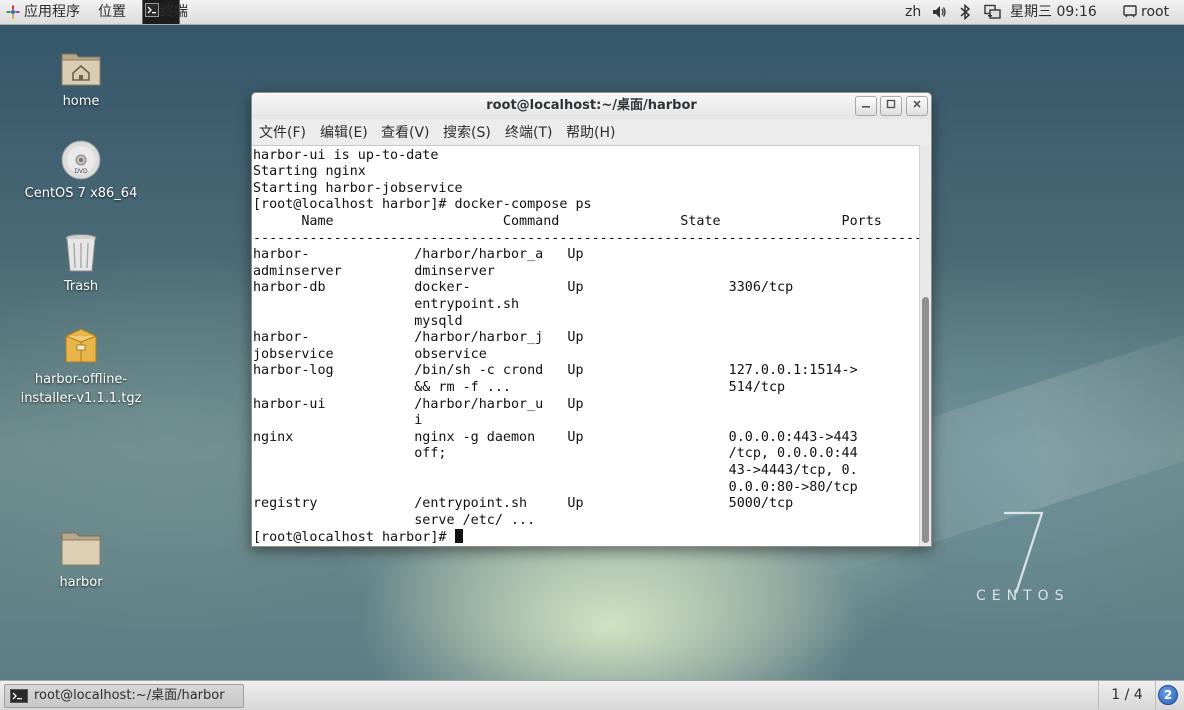 The width and height of the screenshot is (1184, 710). I want to click on terminal-line: harbor-db docker- Up 3306/tcp, so click(523, 288).